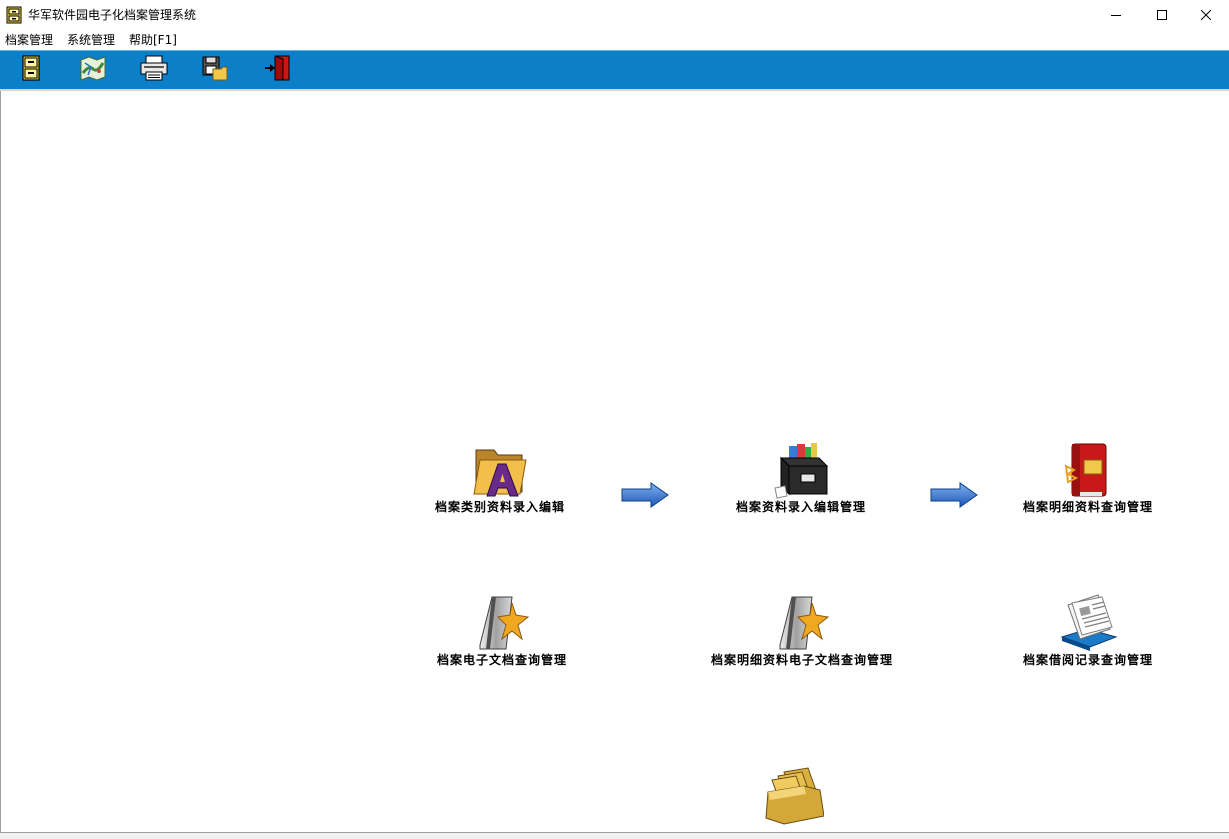 This screenshot has width=1229, height=839. Describe the element at coordinates (112, 15) in the screenshot. I see `window-title: 华军软件园电子化档案管理系统` at that location.